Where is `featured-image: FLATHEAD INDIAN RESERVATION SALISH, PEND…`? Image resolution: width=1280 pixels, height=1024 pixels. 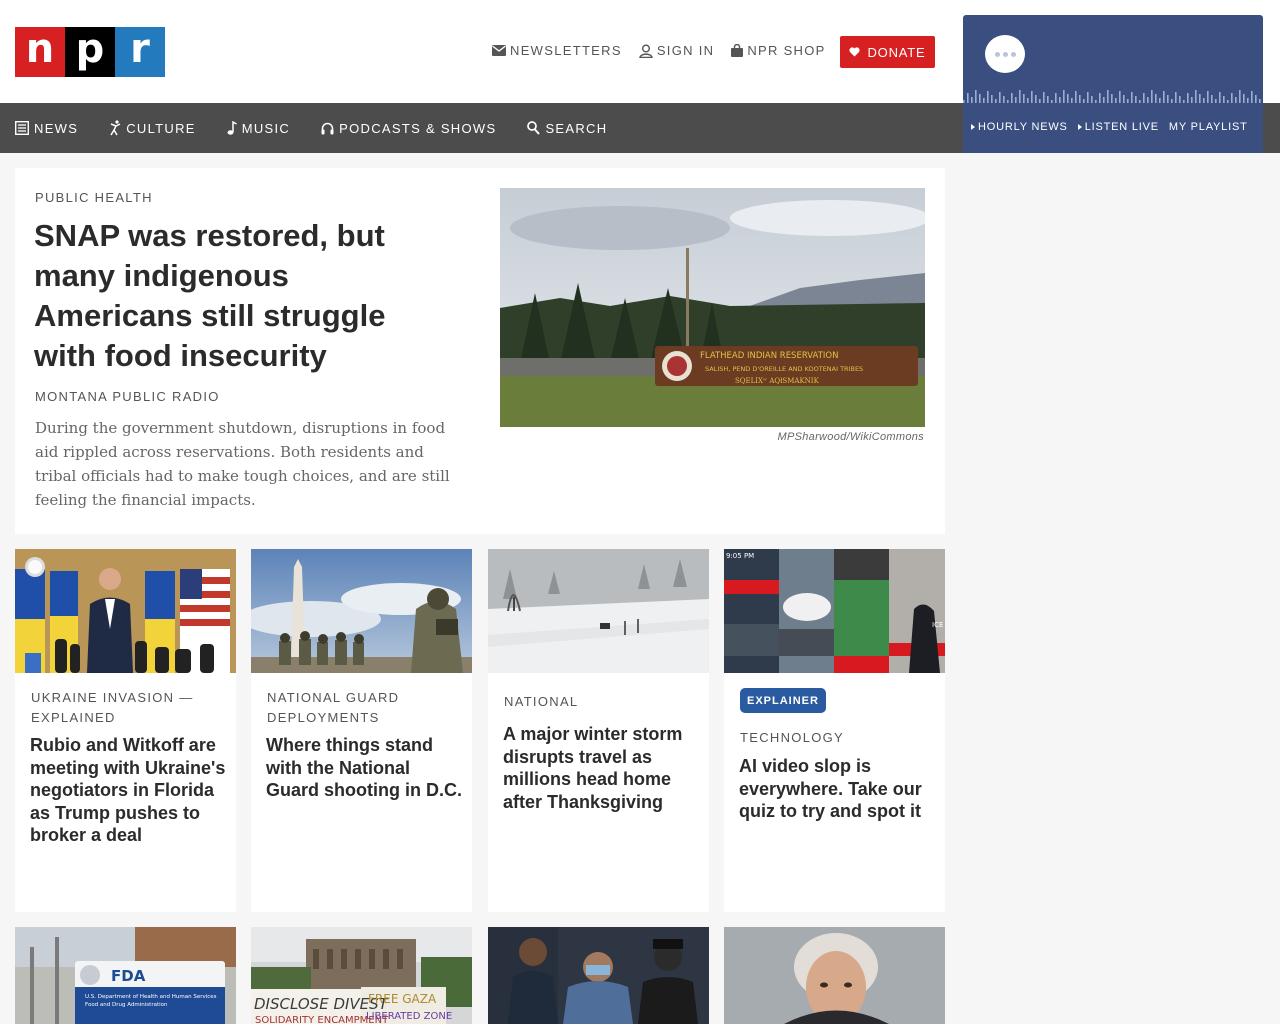 featured-image: FLATHEAD INDIAN RESERVATION SALISH, PEND… is located at coordinates (712, 307).